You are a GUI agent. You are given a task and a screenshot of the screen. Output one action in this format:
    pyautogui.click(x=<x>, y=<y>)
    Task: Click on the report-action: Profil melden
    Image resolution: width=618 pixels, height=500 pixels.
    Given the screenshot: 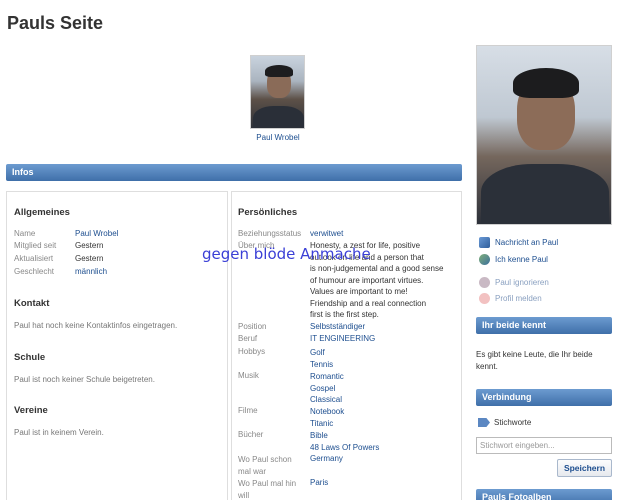 What is the action you would take?
    pyautogui.click(x=510, y=298)
    